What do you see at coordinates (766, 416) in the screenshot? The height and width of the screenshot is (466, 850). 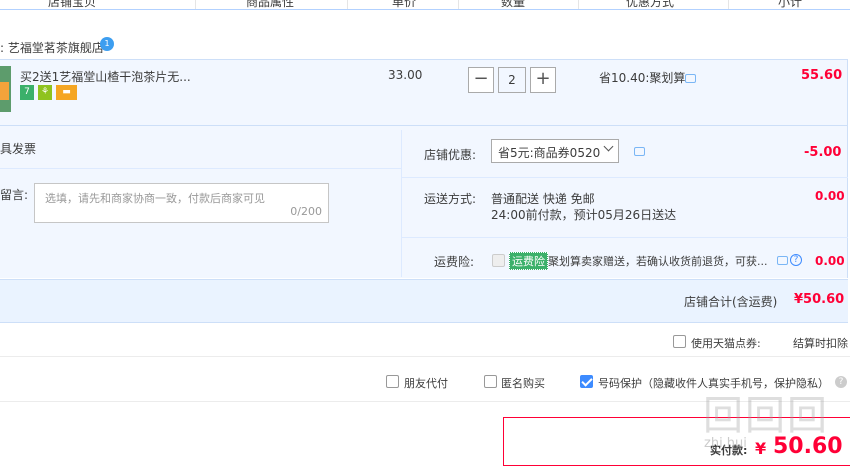 I see `watermark-logo: 回回回` at bounding box center [766, 416].